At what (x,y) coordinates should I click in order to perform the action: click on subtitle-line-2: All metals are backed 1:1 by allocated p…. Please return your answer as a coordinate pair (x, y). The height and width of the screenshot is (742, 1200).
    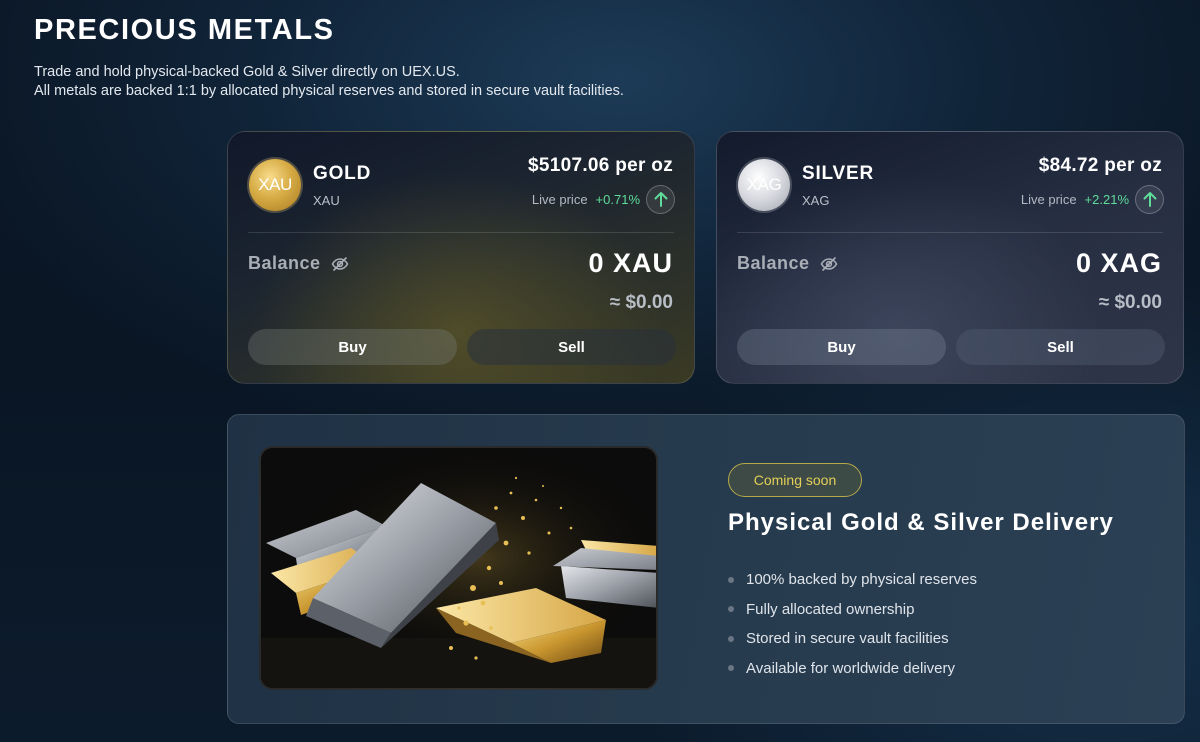
    Looking at the image, I should click on (329, 90).